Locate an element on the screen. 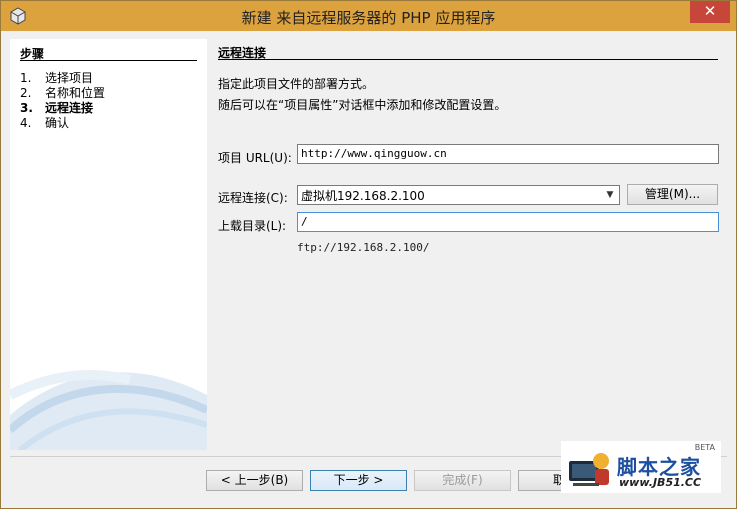 The image size is (737, 509). project-url-label: 项目 URL(U): is located at coordinates (255, 158).